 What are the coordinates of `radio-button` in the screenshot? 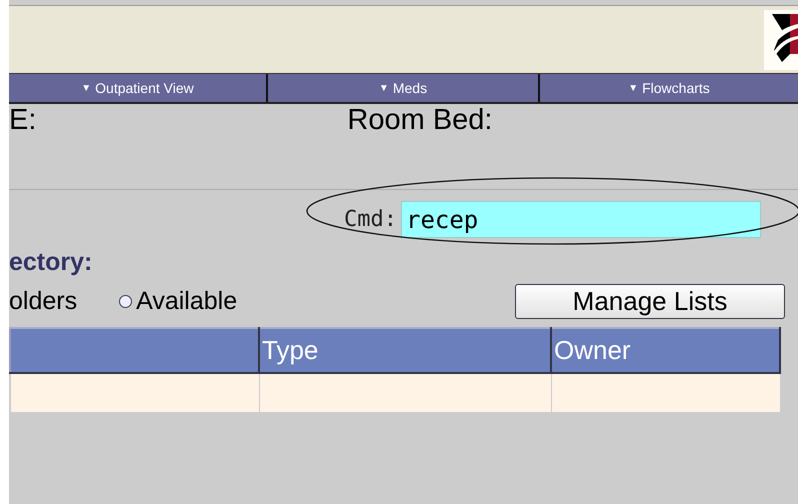 It's located at (125, 301).